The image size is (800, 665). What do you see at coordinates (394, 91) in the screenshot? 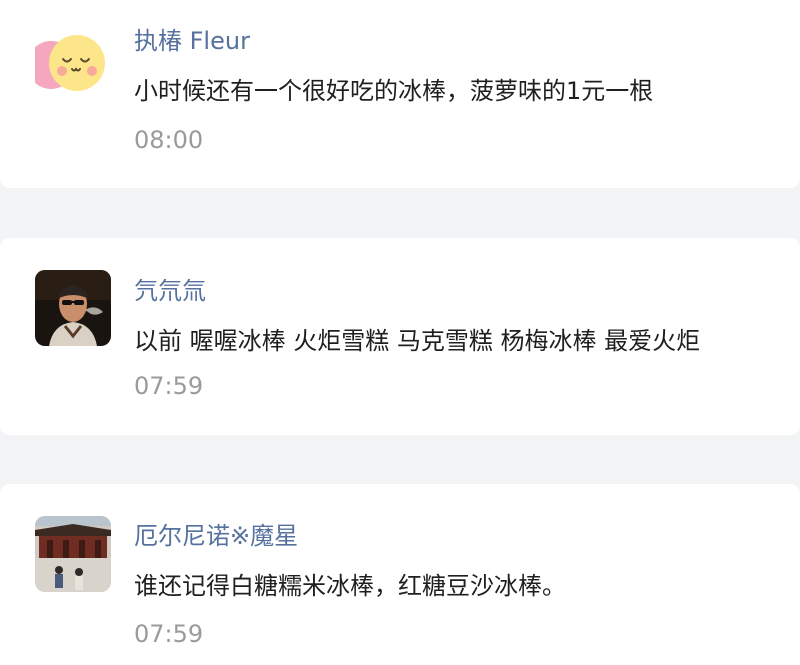
I see `comment-text: 小时候还有一个很好吃的冰棒，菠萝味的1元一根` at bounding box center [394, 91].